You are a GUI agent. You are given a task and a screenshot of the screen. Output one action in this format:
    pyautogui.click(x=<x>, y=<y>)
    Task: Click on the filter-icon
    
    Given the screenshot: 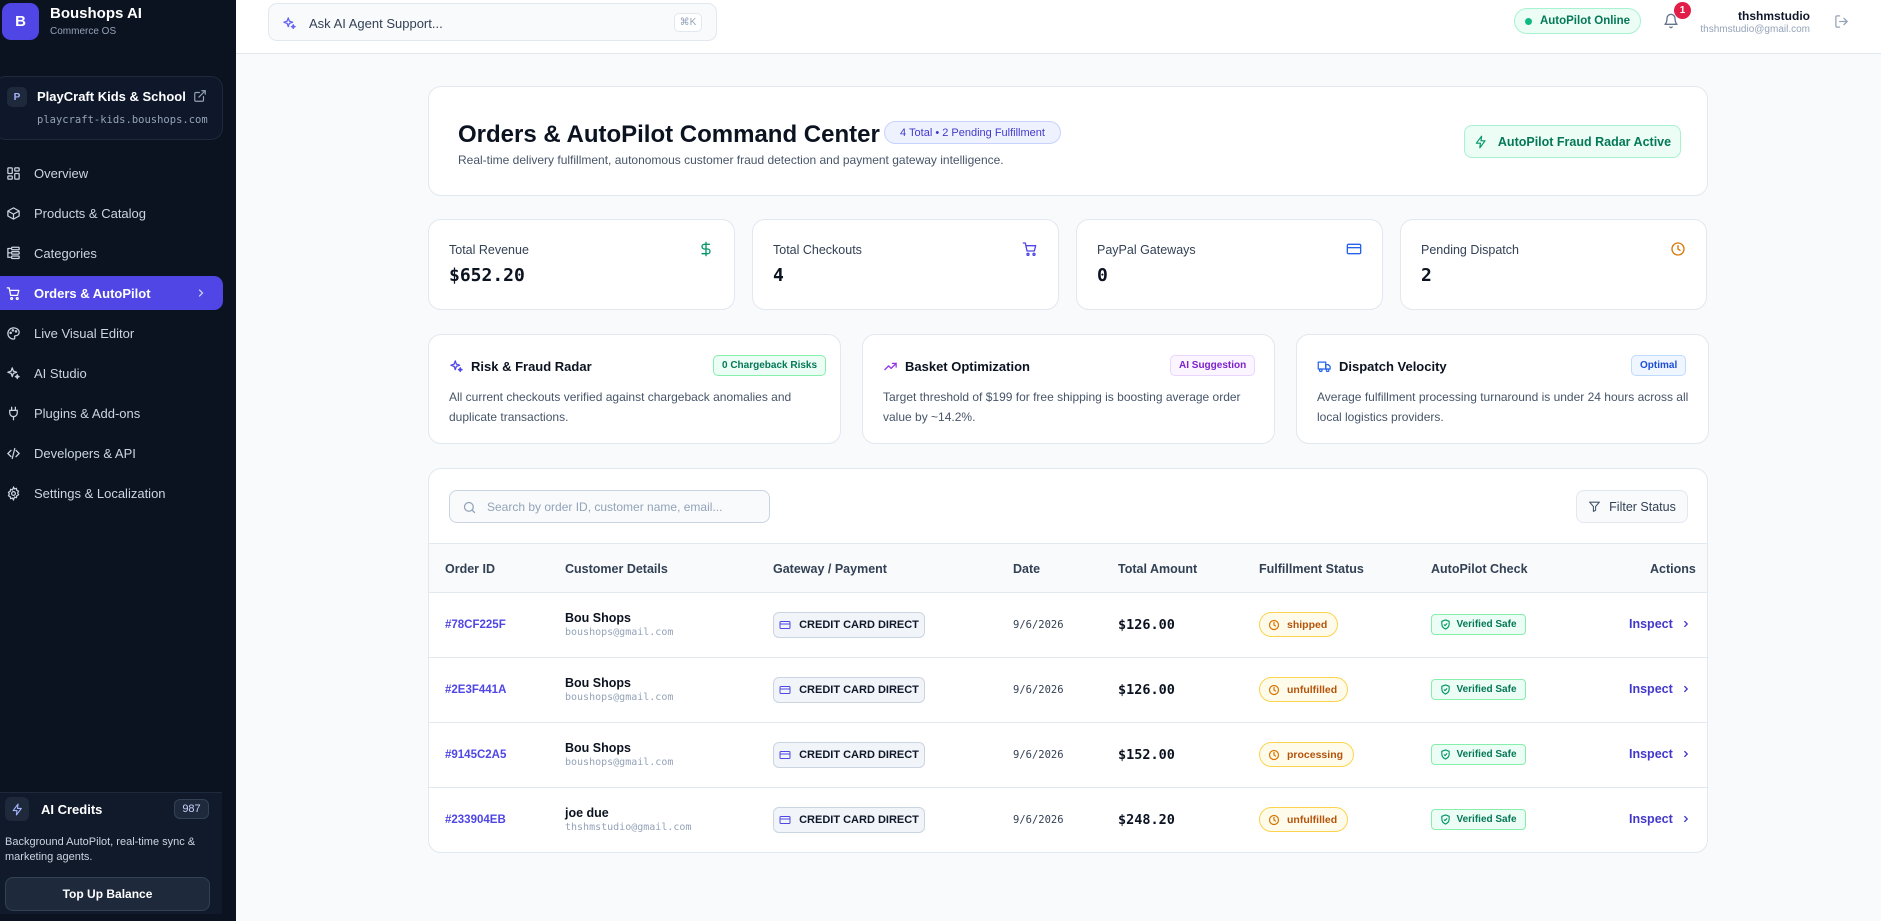 What is the action you would take?
    pyautogui.click(x=1595, y=506)
    